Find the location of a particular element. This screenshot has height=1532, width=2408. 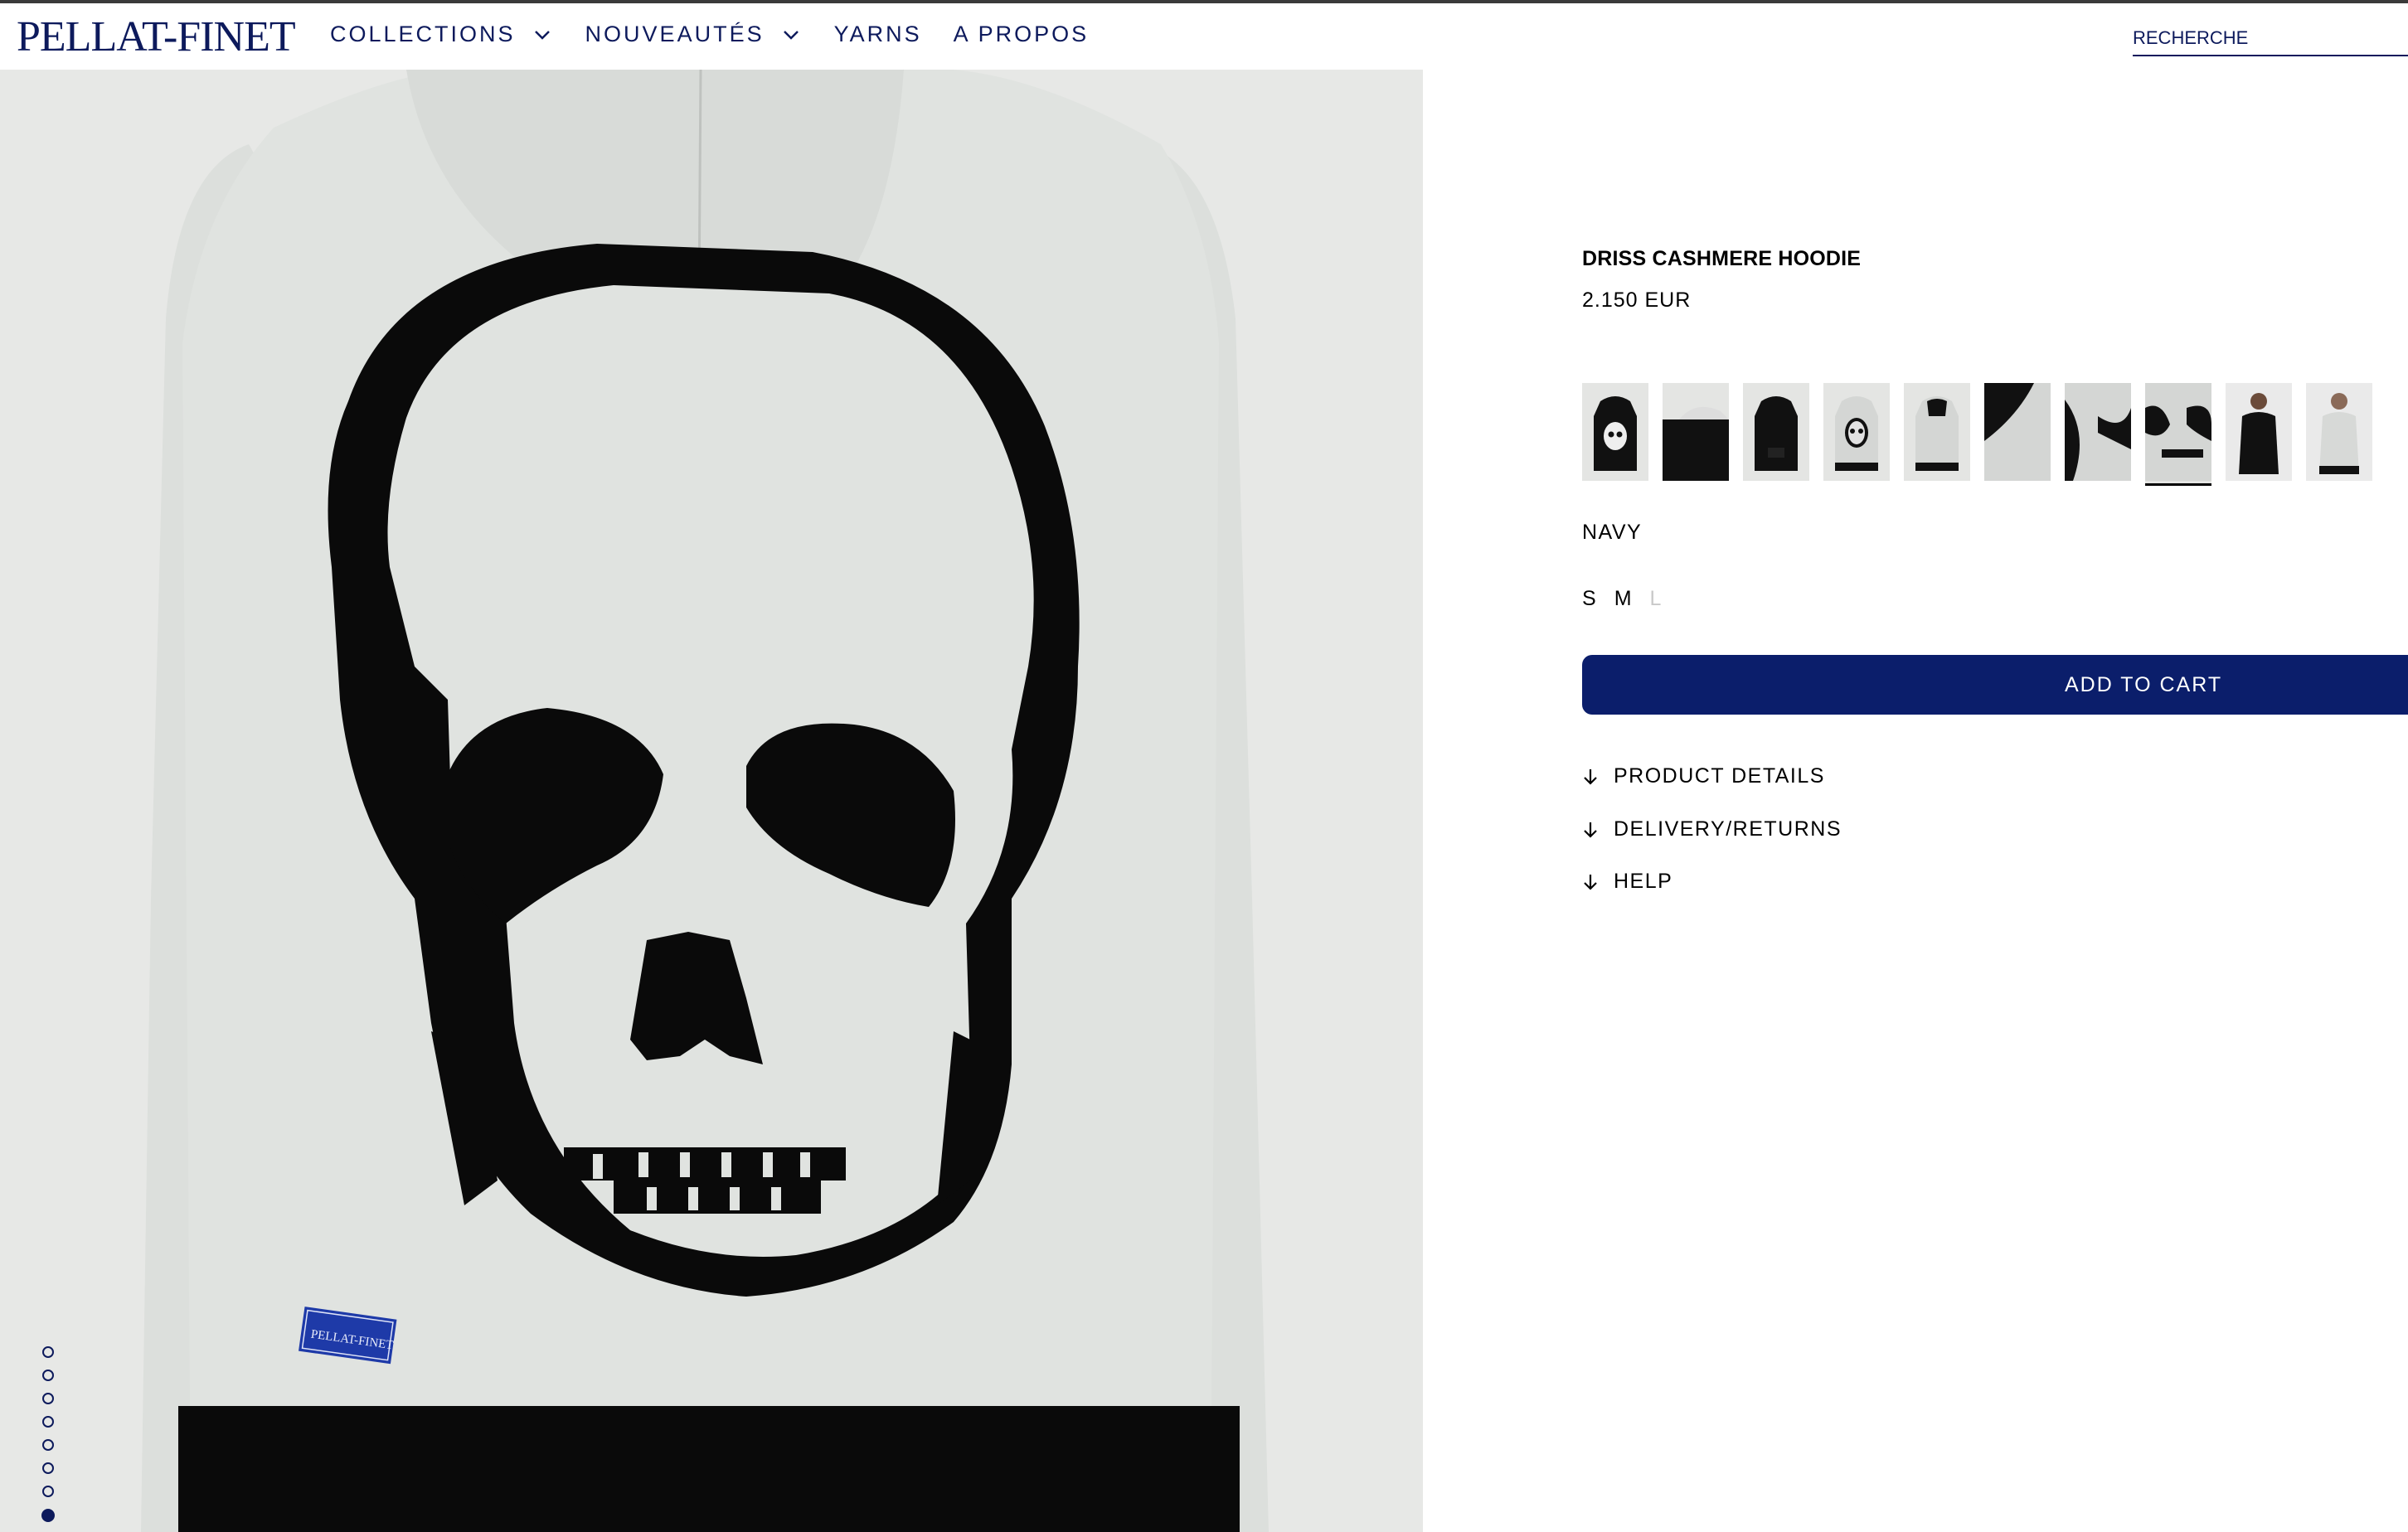

thumbnail-black-back is located at coordinates (1776, 432).